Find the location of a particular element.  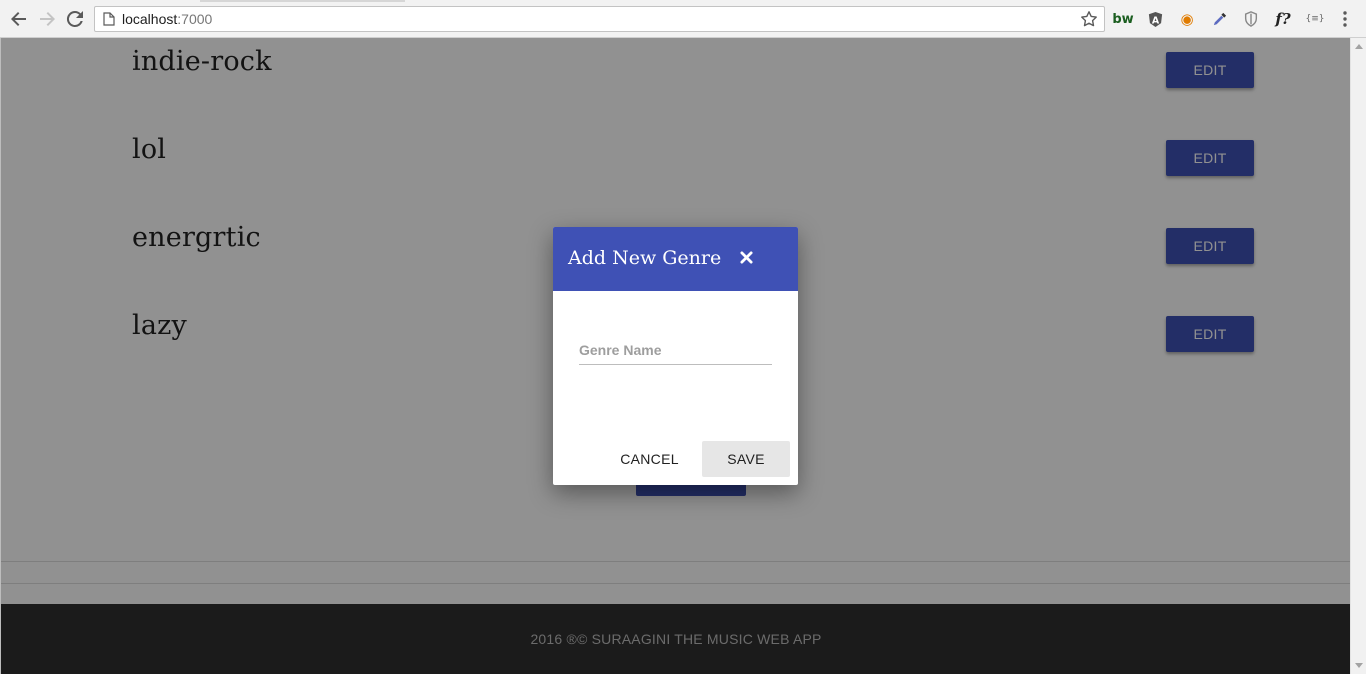

vertical-scrollbar is located at coordinates (1358, 356).